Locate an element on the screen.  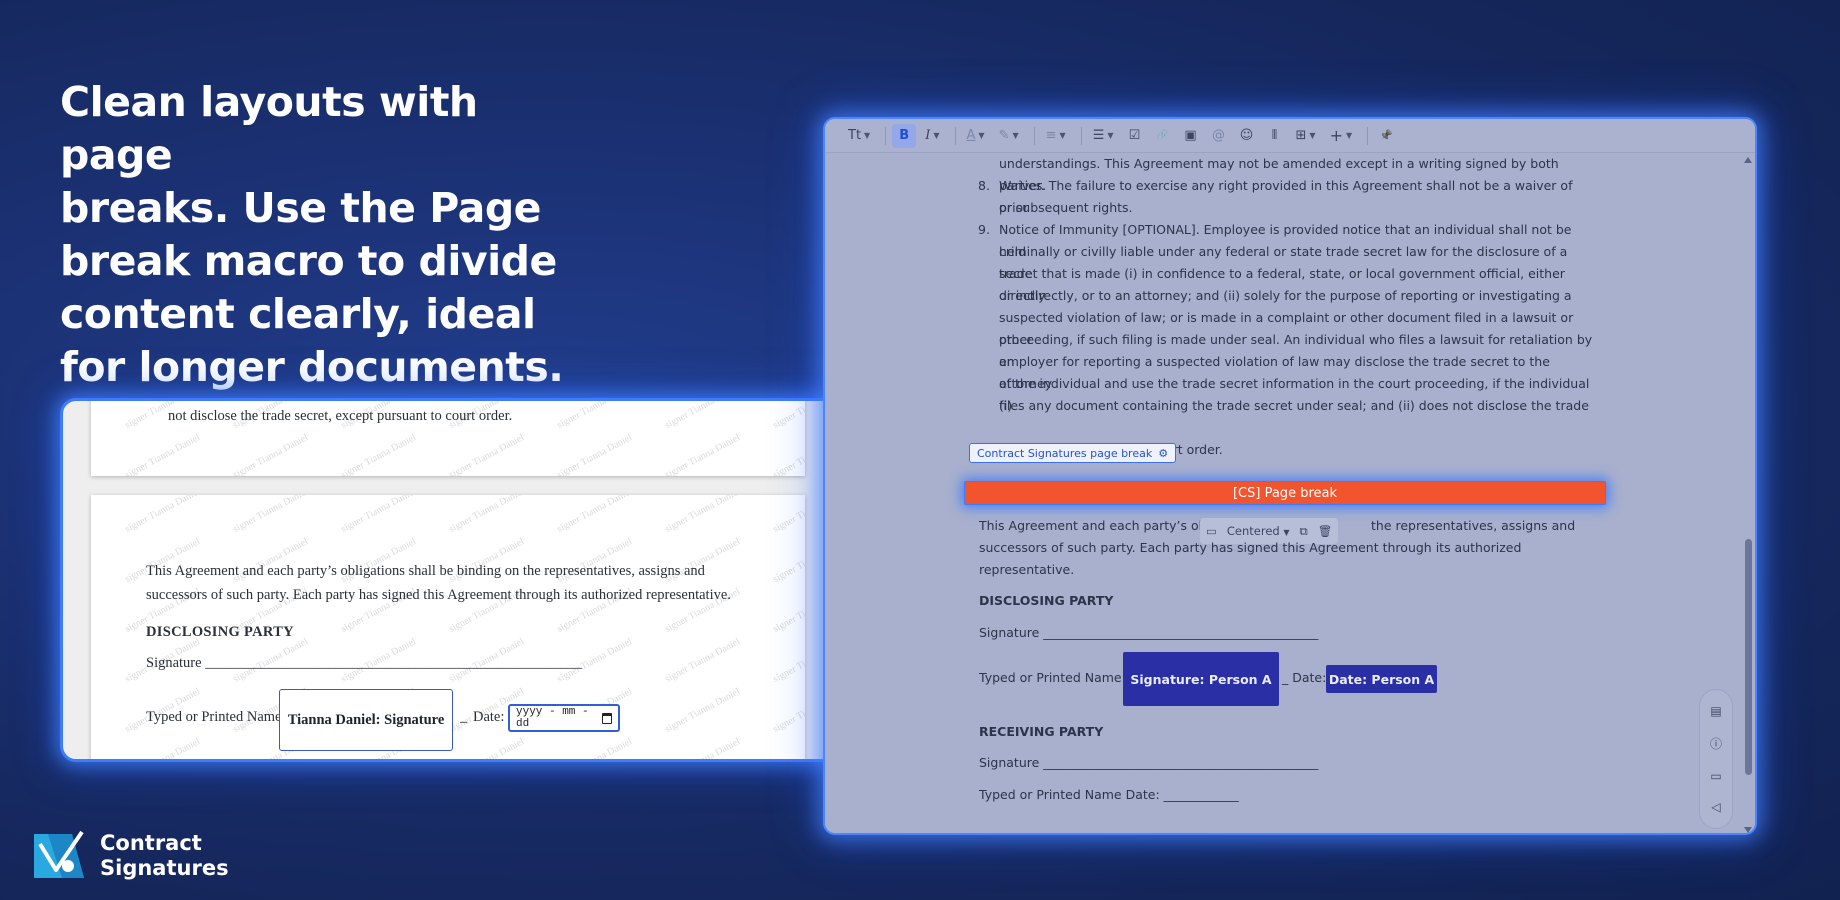
text-color-icon: A is located at coordinates (971, 135).